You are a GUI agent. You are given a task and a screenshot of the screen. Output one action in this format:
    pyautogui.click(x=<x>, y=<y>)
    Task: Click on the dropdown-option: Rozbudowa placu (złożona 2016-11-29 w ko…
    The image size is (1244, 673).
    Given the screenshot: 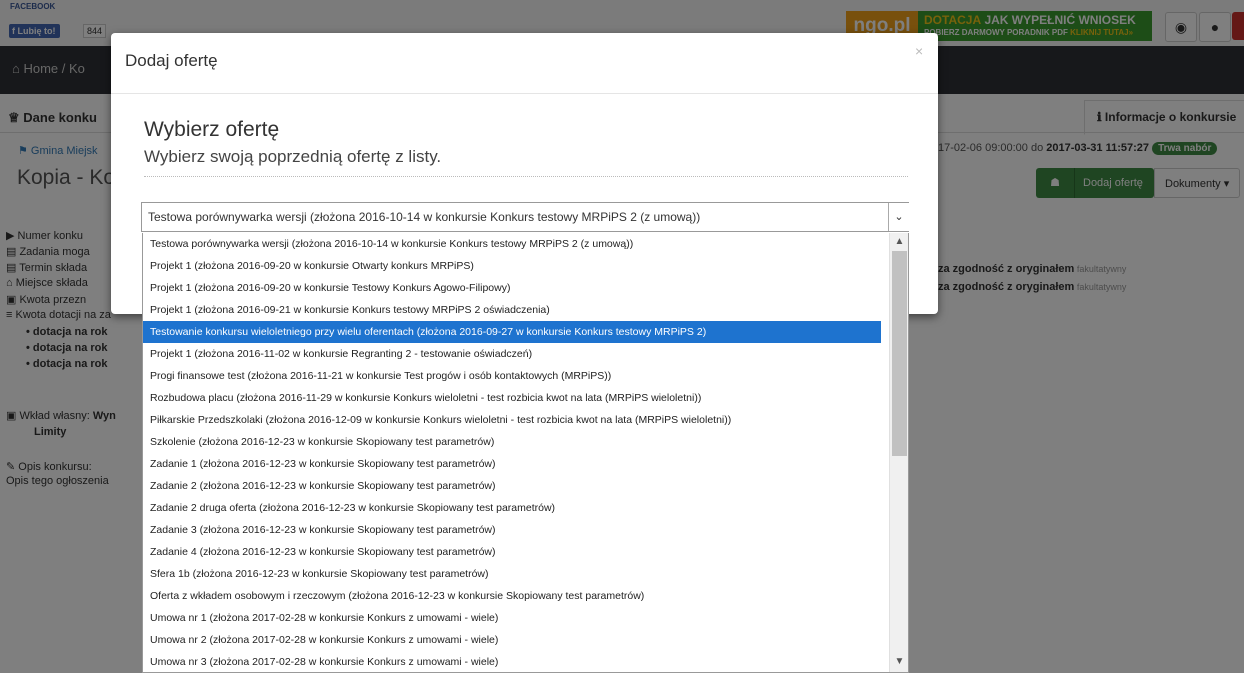 What is the action you would take?
    pyautogui.click(x=512, y=398)
    